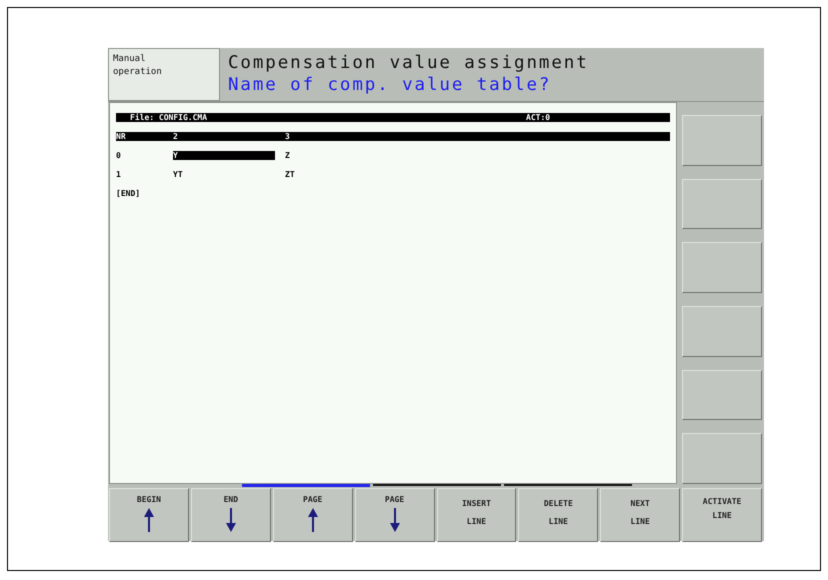 The image size is (828, 580). I want to click on softkey-button: DELETE LINE, so click(558, 515).